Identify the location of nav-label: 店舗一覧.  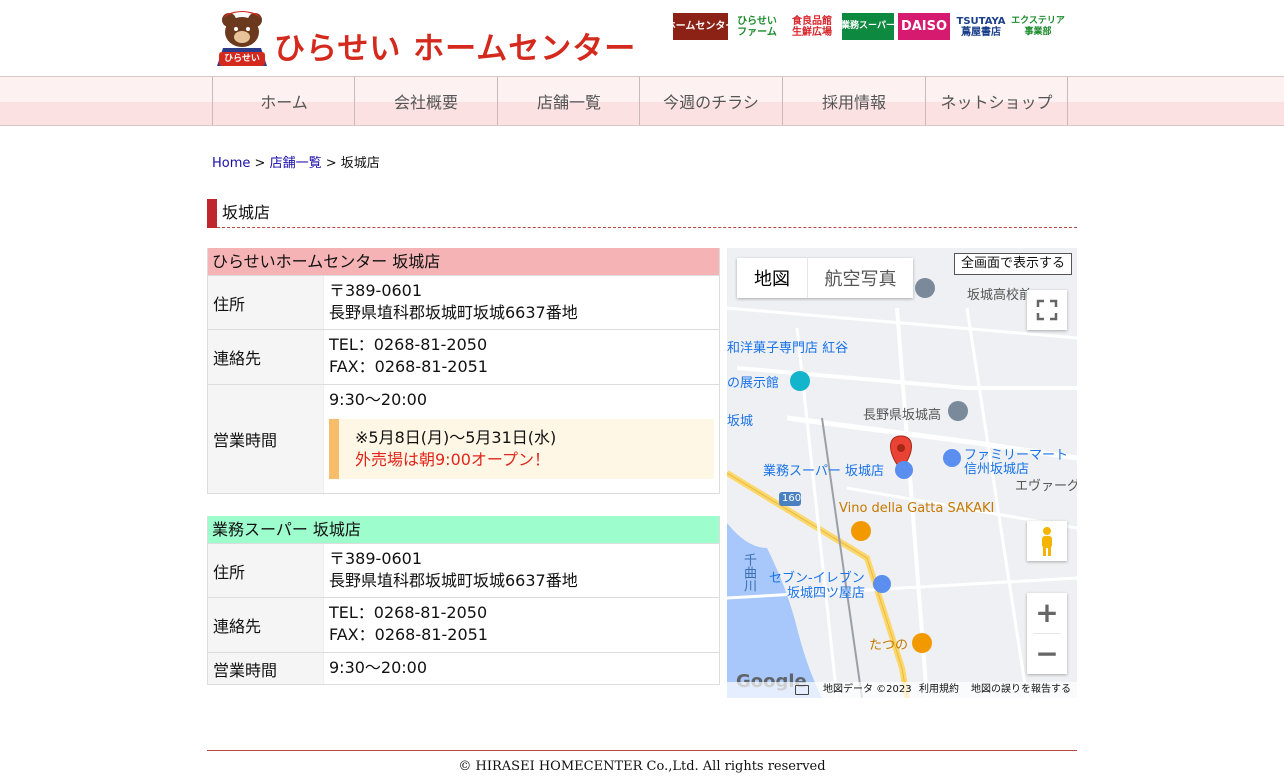
(568, 102).